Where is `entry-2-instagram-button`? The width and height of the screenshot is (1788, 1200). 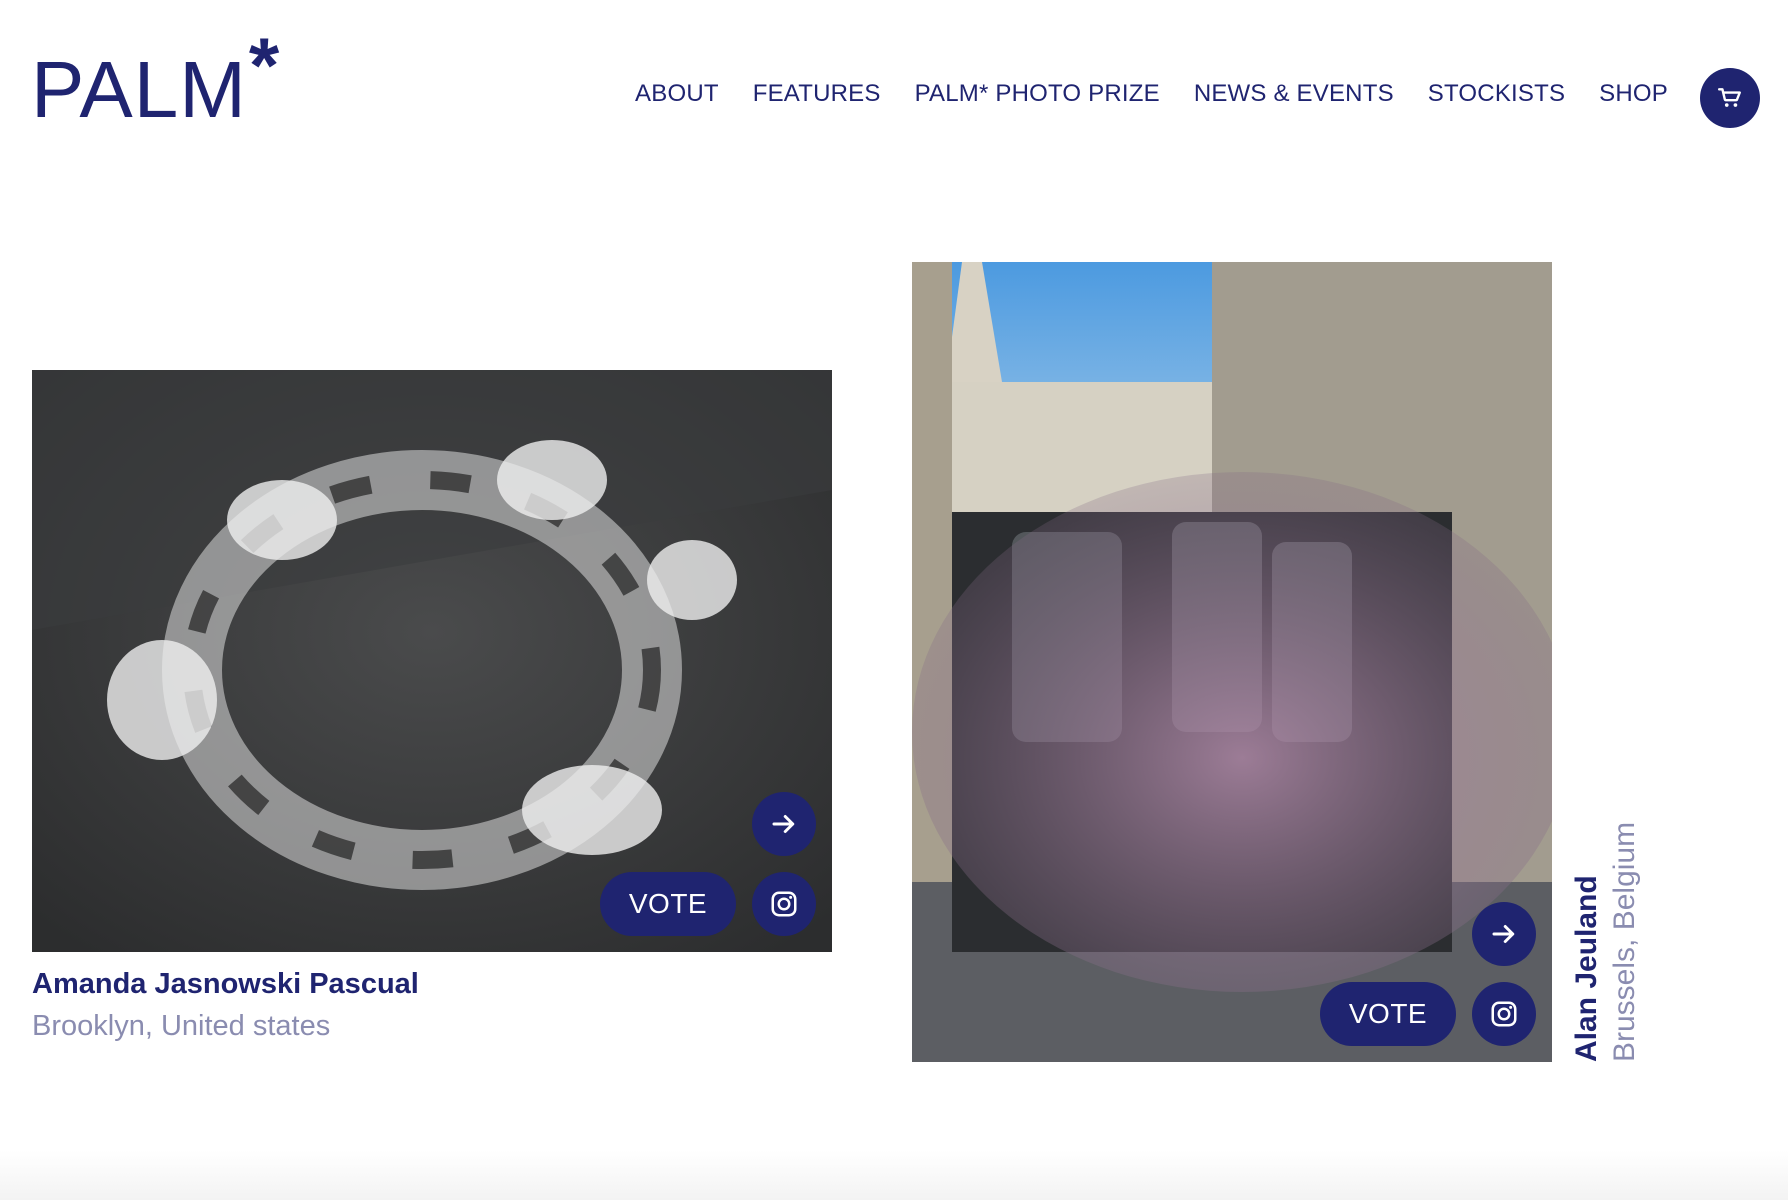
entry-2-instagram-button is located at coordinates (1504, 1014).